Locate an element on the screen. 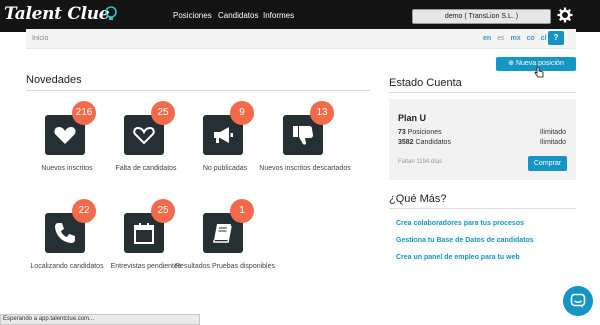 The image size is (600, 325). heart-filled-icon is located at coordinates (65, 135).